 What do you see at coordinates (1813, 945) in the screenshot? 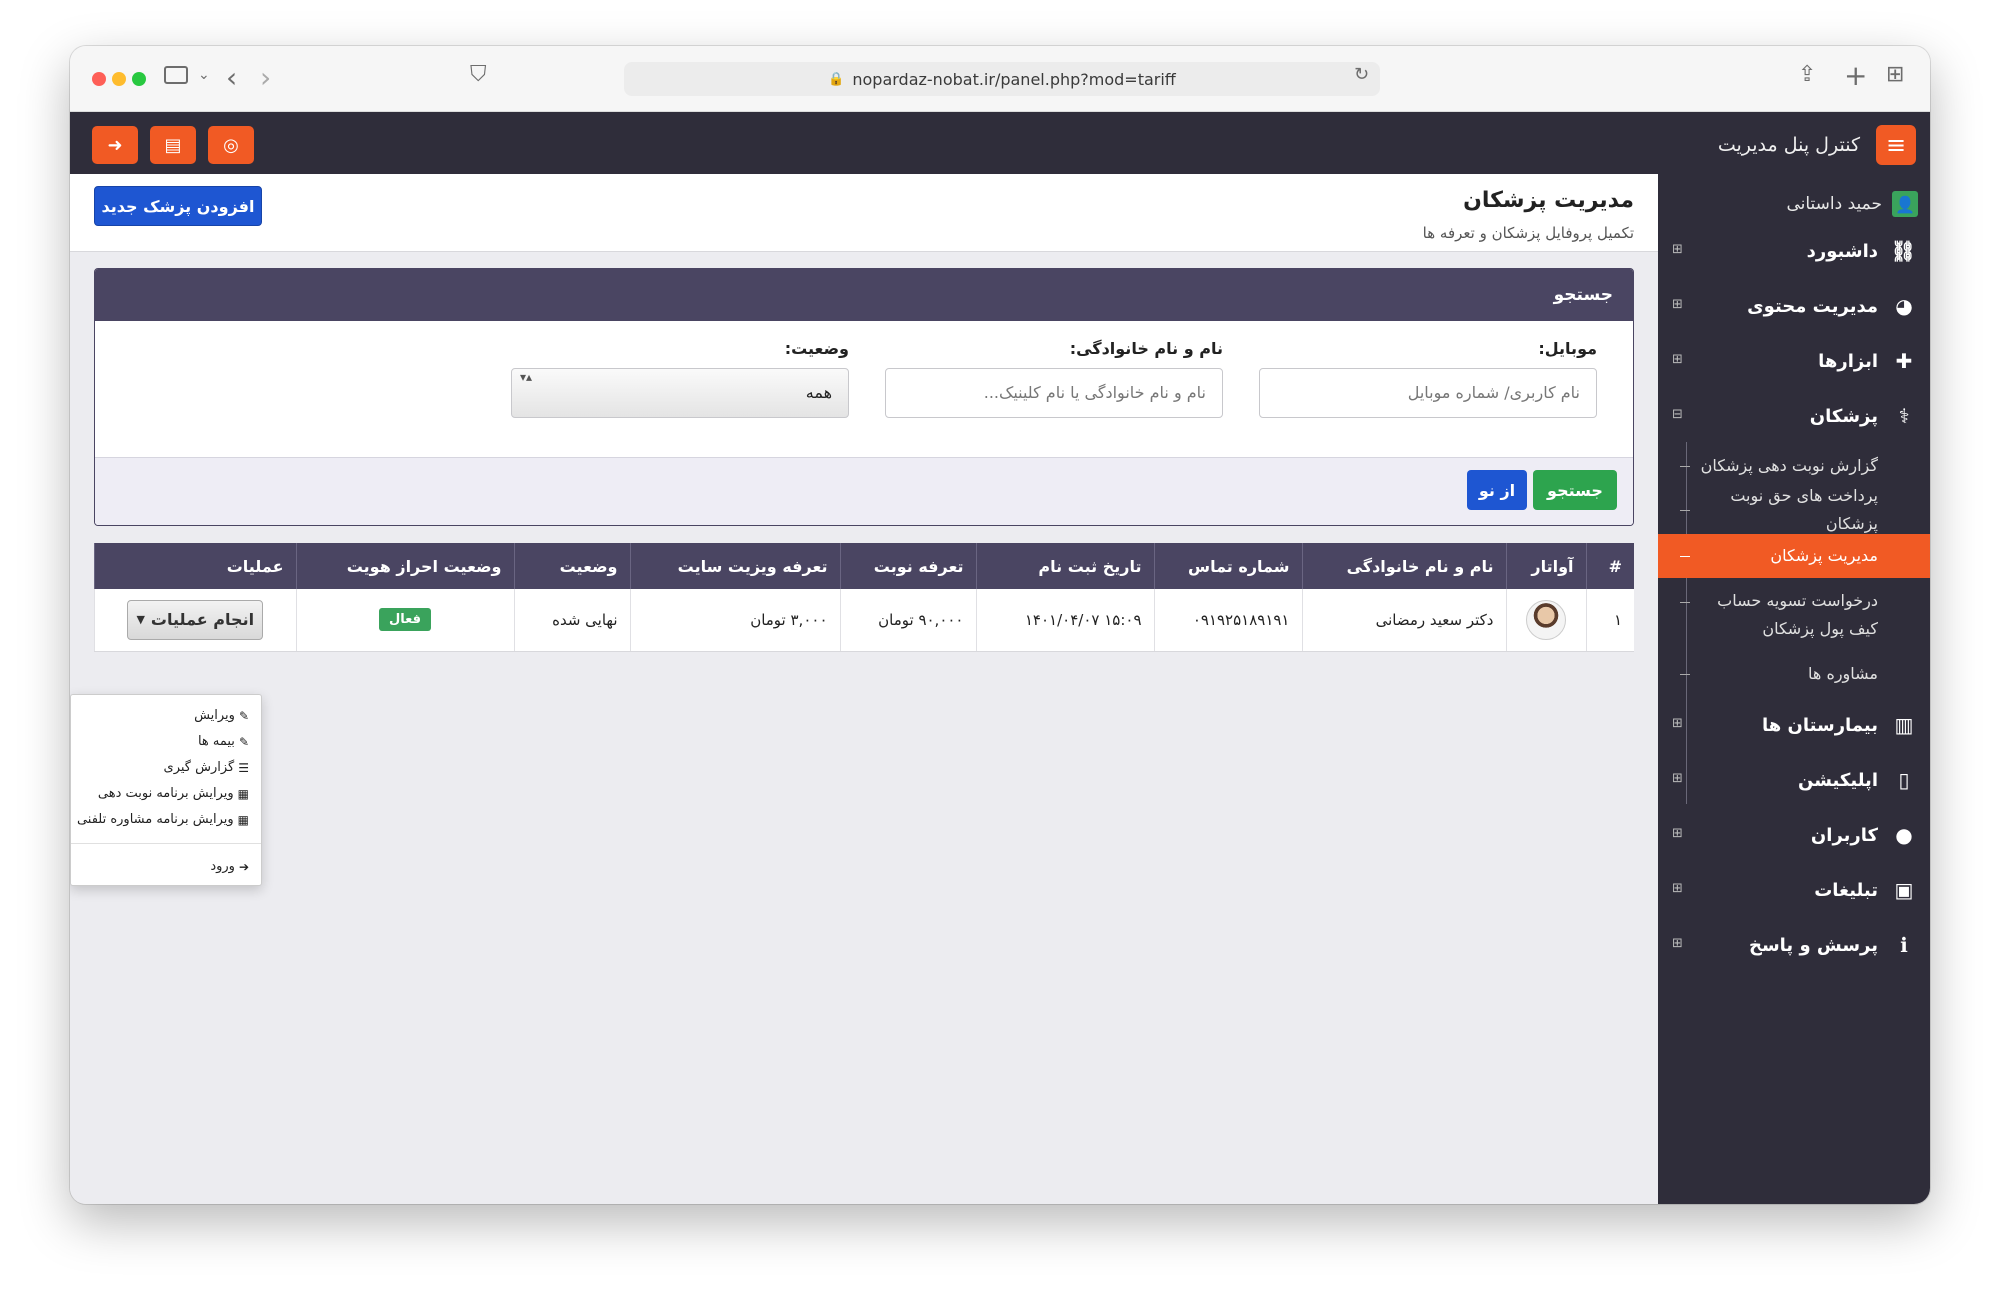
I see `sidebar-item-label: پرسش و پاسخ` at bounding box center [1813, 945].